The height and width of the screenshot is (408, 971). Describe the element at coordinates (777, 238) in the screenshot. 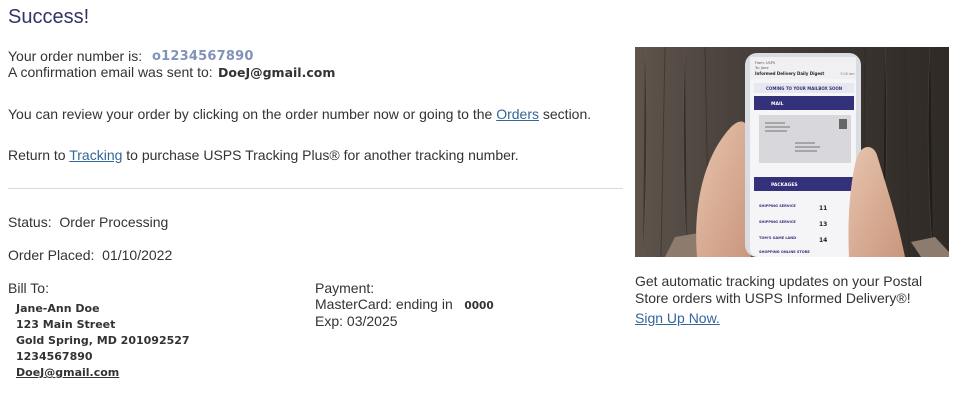

I see `package-3-label: TOM'S GAME LAND` at that location.